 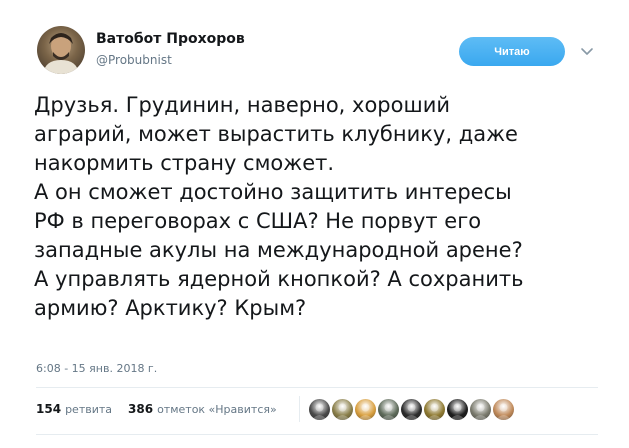 What do you see at coordinates (258, 221) in the screenshot?
I see `tweet-line: РФ в переговорах с США? Не порвут его` at bounding box center [258, 221].